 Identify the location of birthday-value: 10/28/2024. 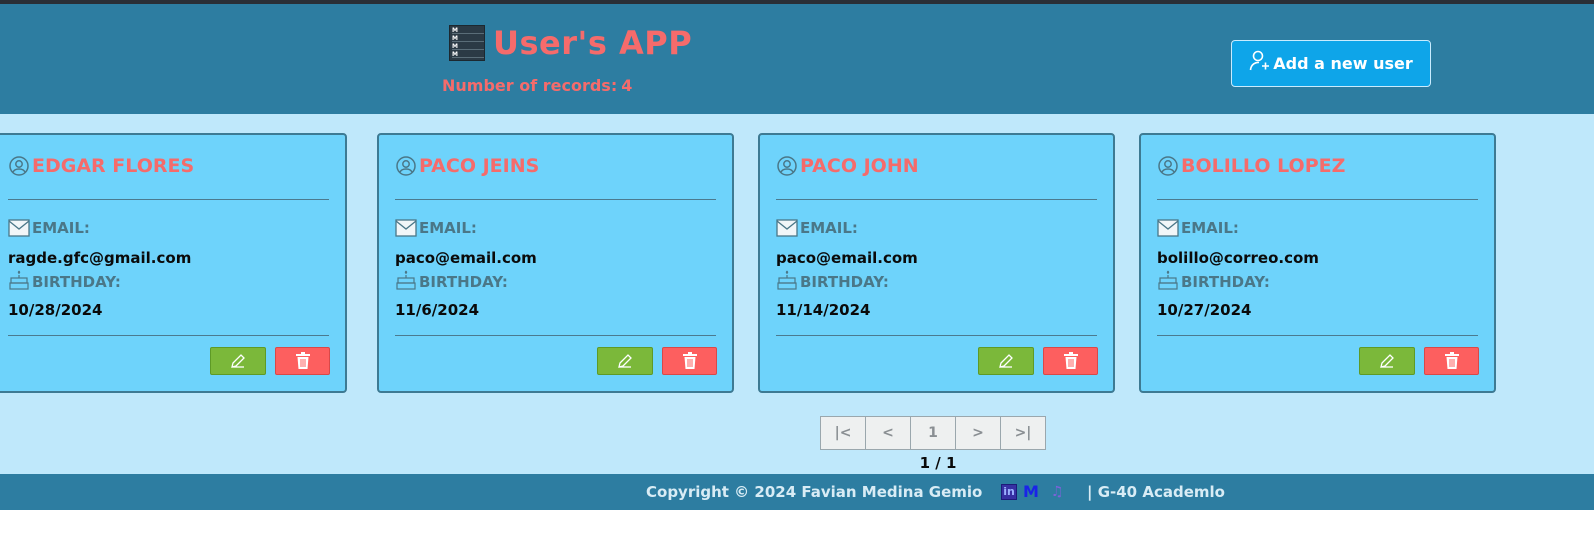
(55, 310).